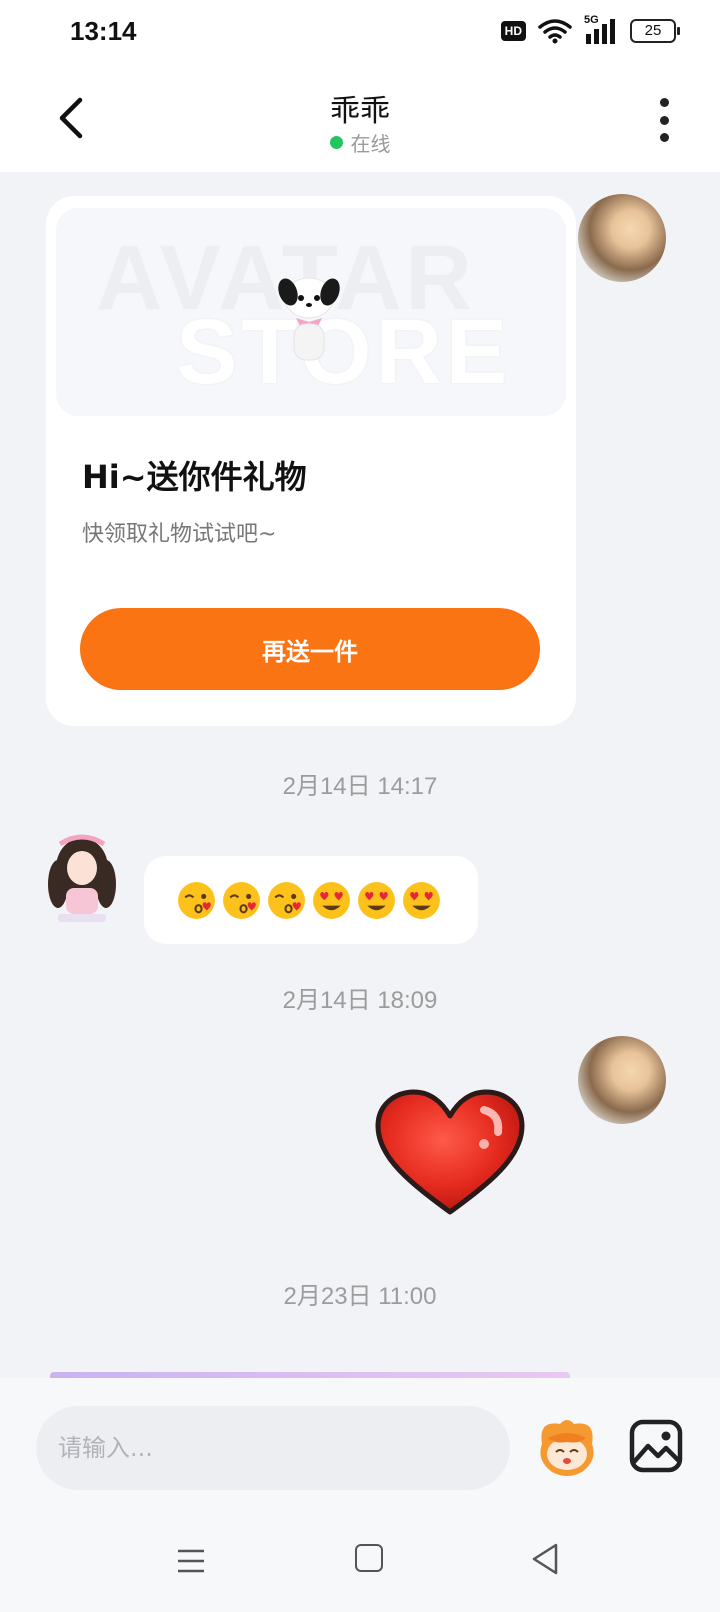 This screenshot has width=720, height=1612. Describe the element at coordinates (656, 1446) in the screenshot. I see `image-icon` at that location.